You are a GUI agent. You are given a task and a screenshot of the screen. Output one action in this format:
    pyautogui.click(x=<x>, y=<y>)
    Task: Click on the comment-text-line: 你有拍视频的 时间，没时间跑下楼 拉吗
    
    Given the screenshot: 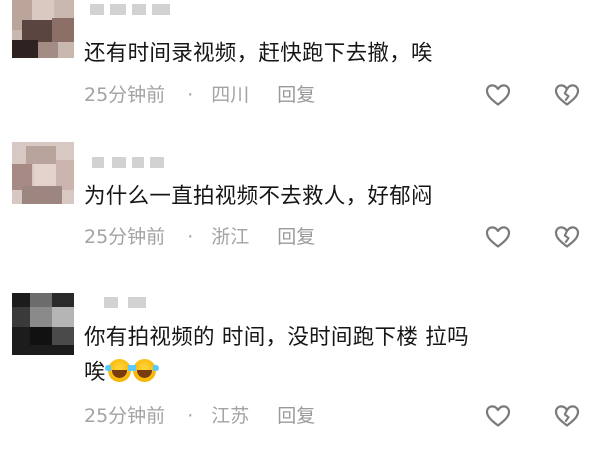 What is the action you would take?
    pyautogui.click(x=276, y=337)
    